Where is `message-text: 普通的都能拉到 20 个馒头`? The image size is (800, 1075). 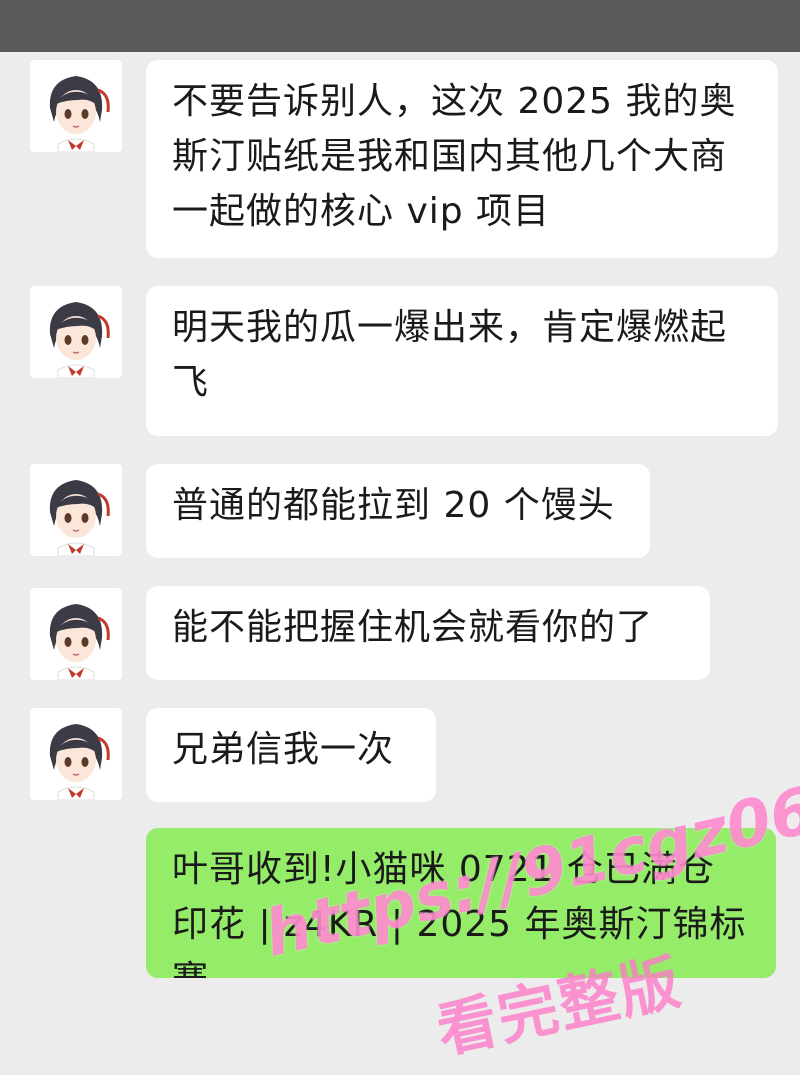 message-text: 普通的都能拉到 20 个馒头 is located at coordinates (393, 505).